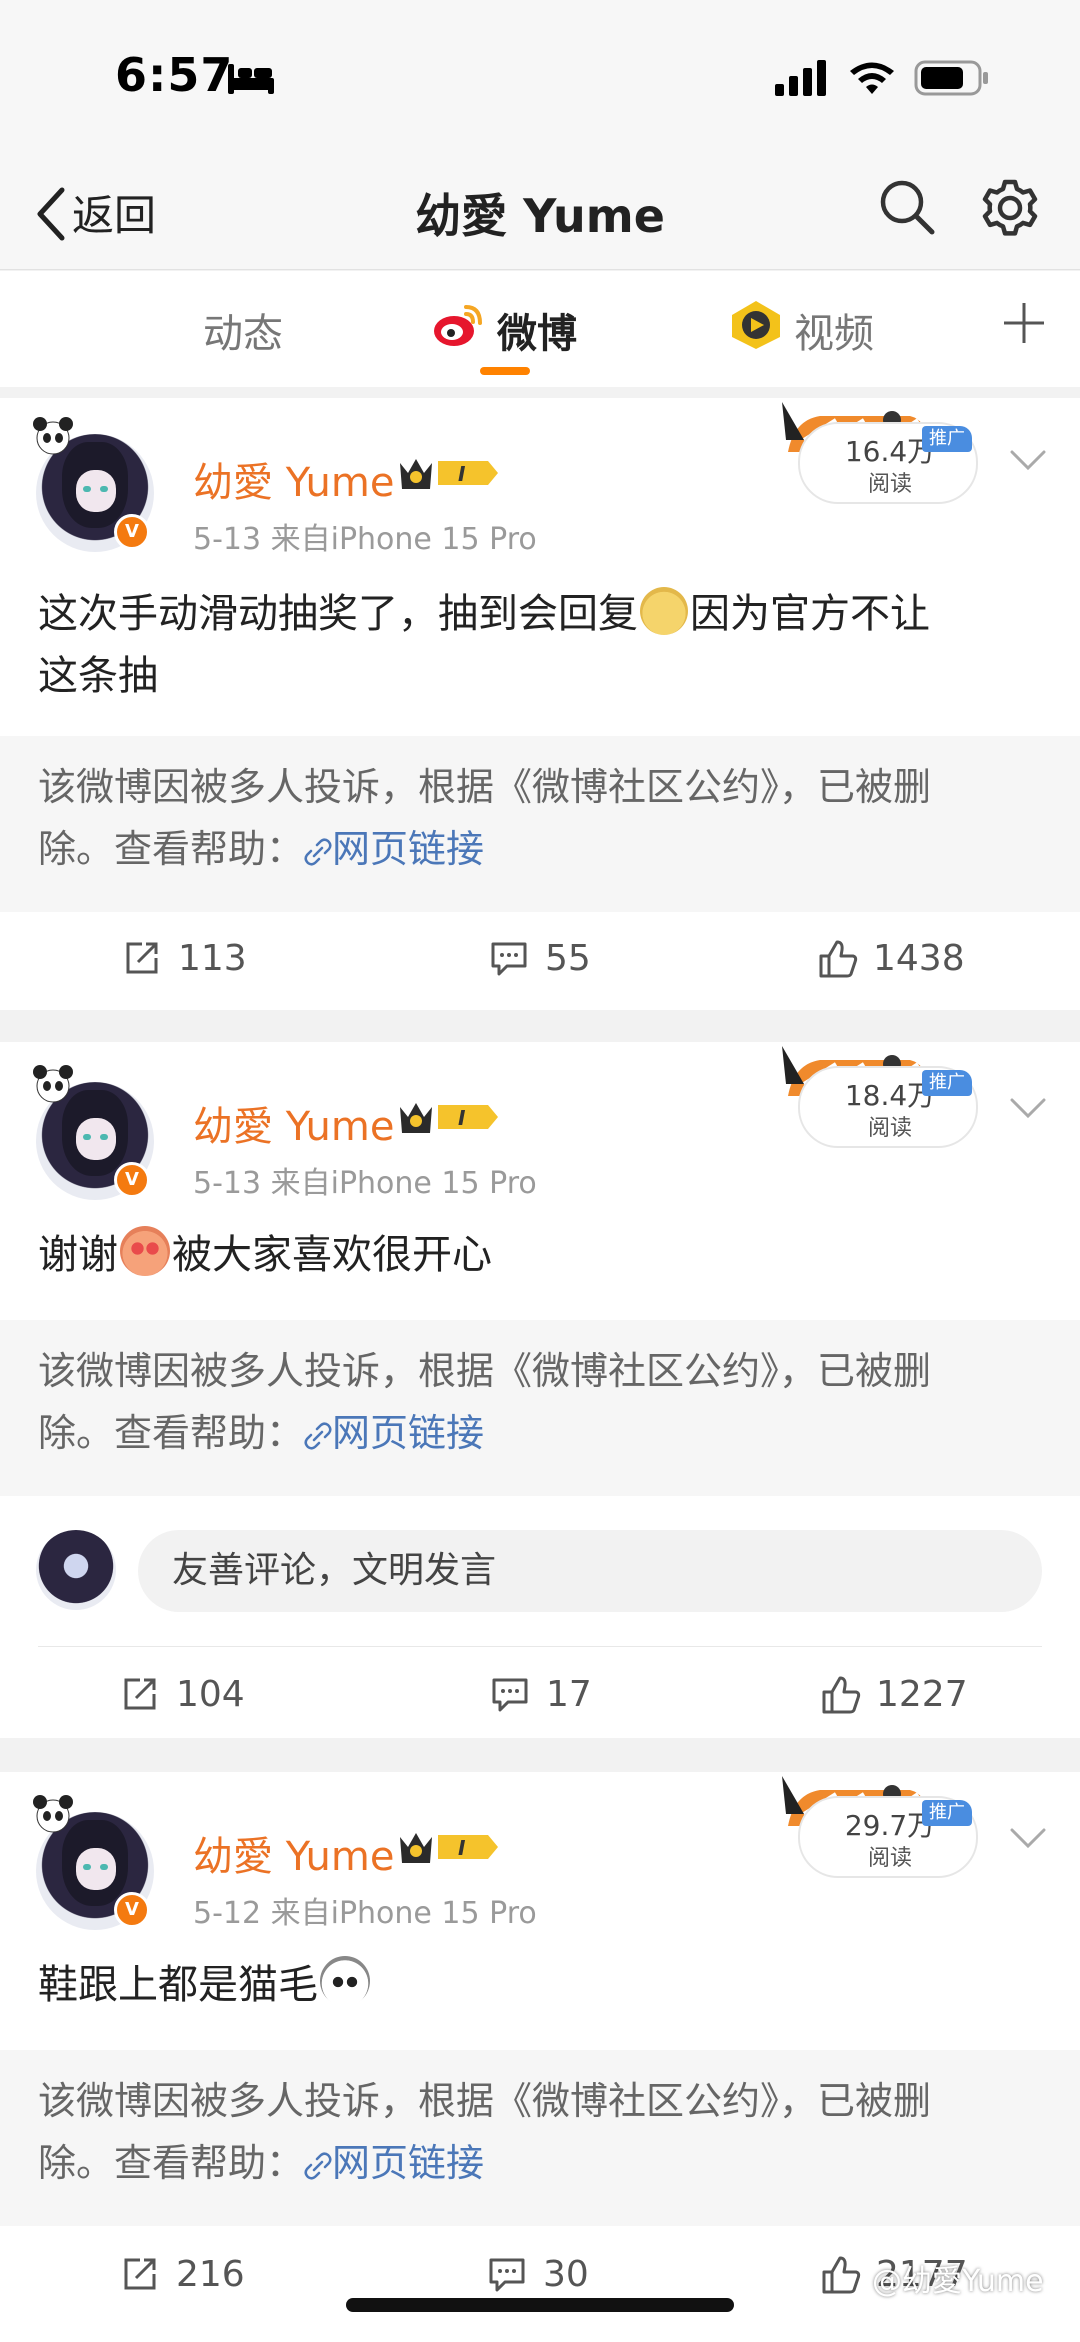  I want to click on tab-dynamic: 动态, so click(243, 330).